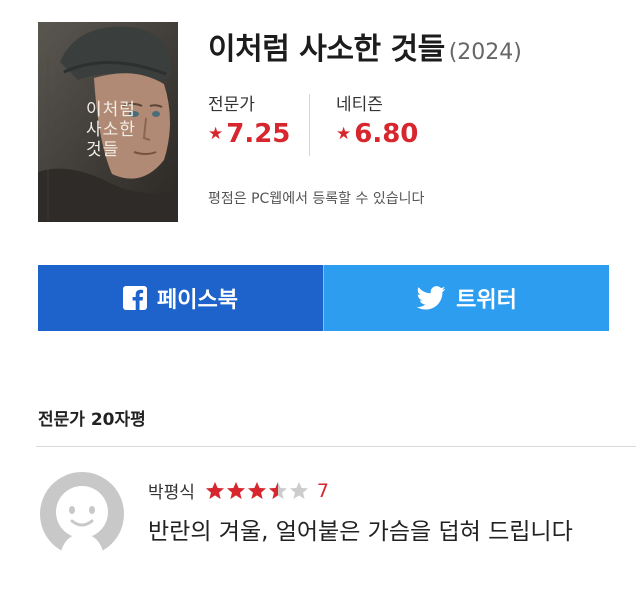  I want to click on critic-rating: 전문가 ★ 7.25, so click(249, 119).